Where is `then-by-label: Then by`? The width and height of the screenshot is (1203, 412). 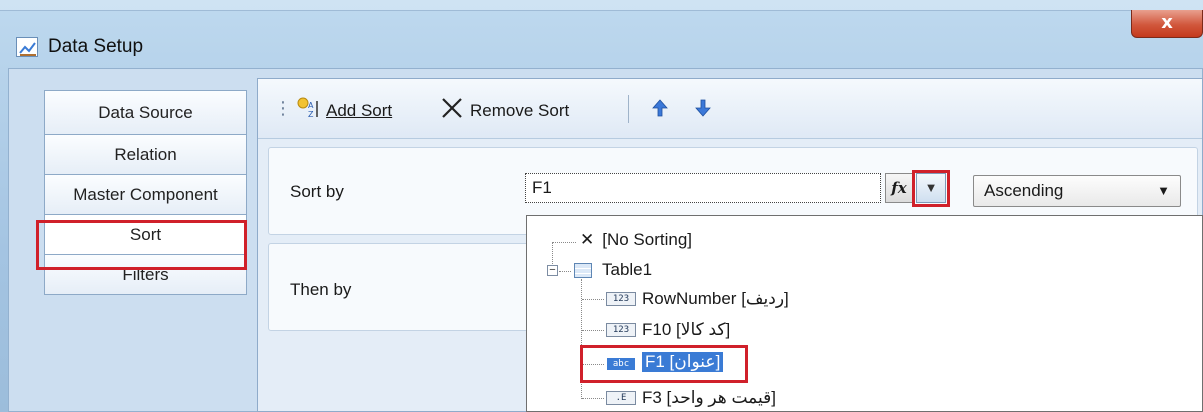
then-by-label: Then by is located at coordinates (321, 289).